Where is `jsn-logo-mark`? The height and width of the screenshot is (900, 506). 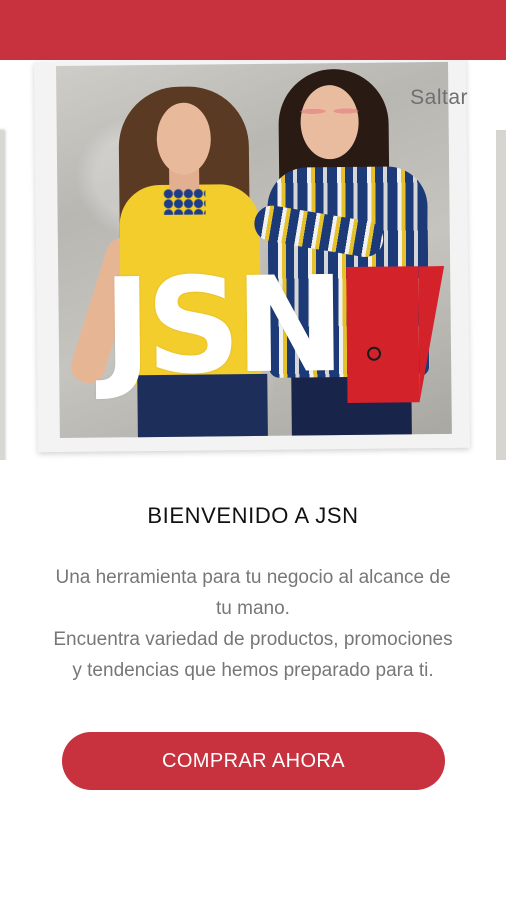
jsn-logo-mark is located at coordinates (383, 335).